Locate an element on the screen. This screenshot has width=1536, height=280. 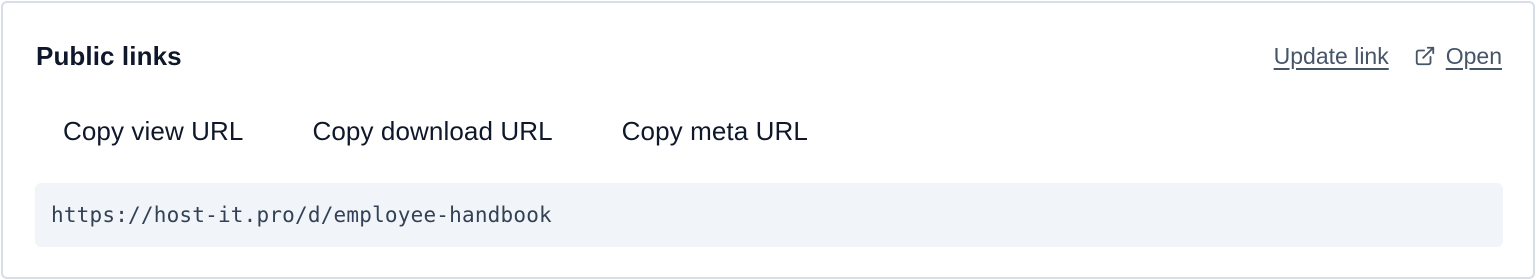
header-actions: Update link Open is located at coordinates (1388, 56).